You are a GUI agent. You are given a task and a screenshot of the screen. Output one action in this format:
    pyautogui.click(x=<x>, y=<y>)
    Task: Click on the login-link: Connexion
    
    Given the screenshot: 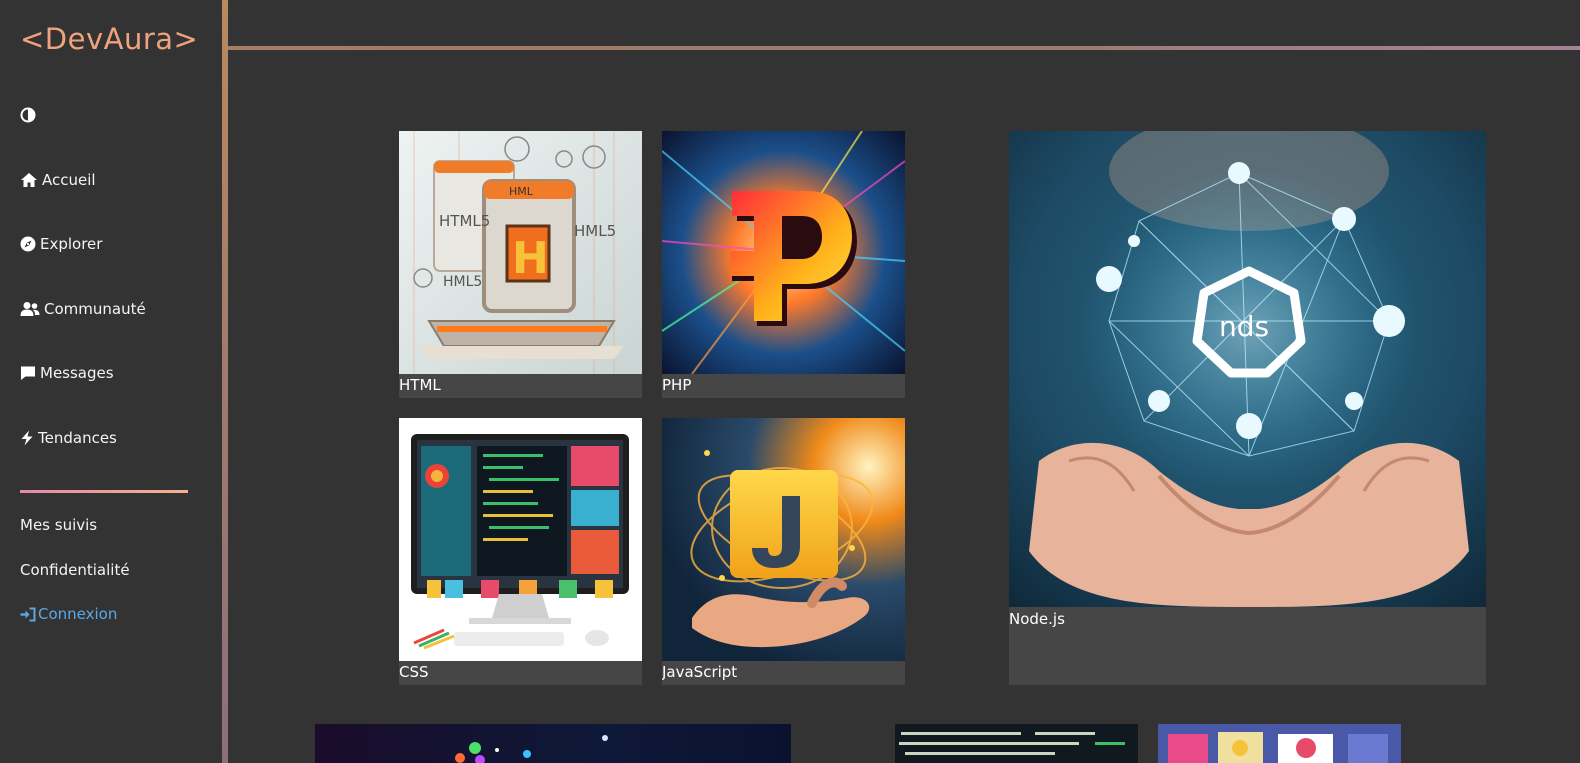 What is the action you would take?
    pyautogui.click(x=68, y=614)
    